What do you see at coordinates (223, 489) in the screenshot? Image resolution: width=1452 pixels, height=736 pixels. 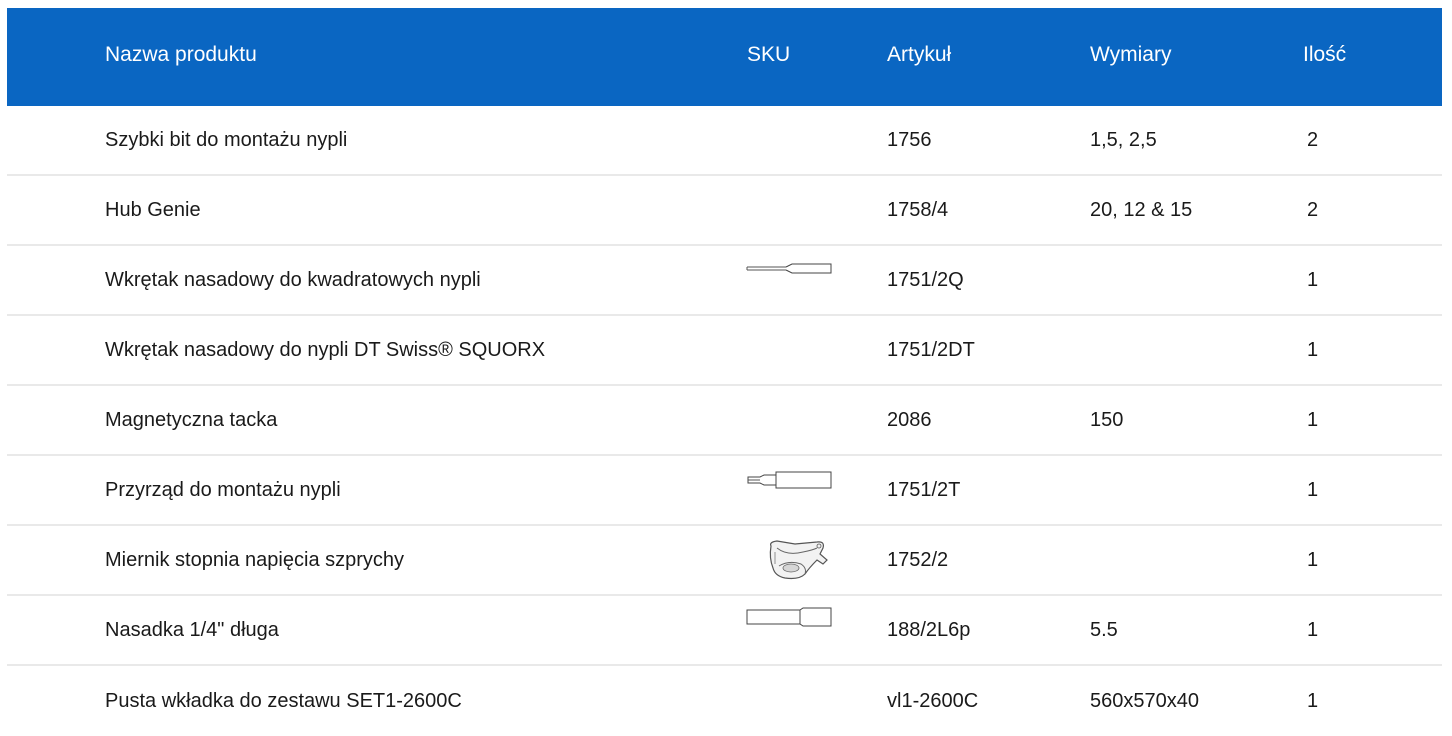 I see `product-name: Przyrząd do montażu nypli` at bounding box center [223, 489].